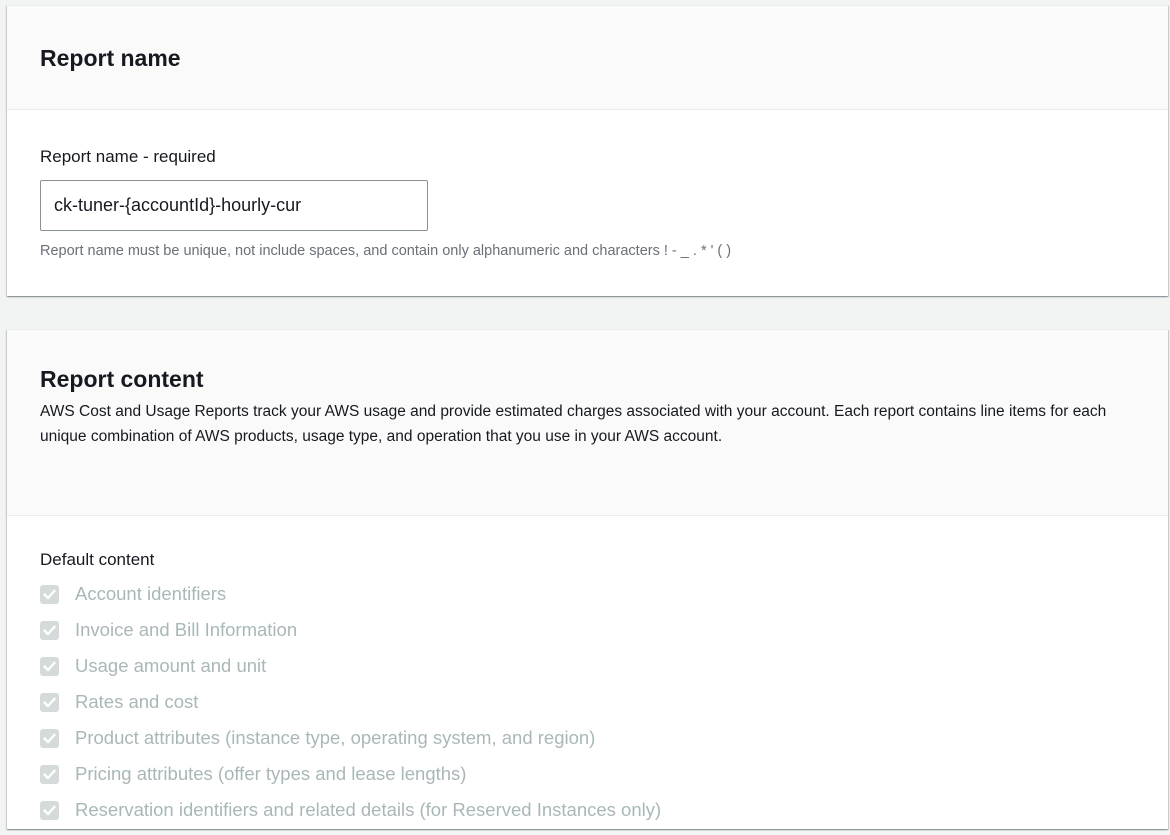 The width and height of the screenshot is (1170, 835). What do you see at coordinates (587, 666) in the screenshot?
I see `checkbox-item: Usage amount and unit` at bounding box center [587, 666].